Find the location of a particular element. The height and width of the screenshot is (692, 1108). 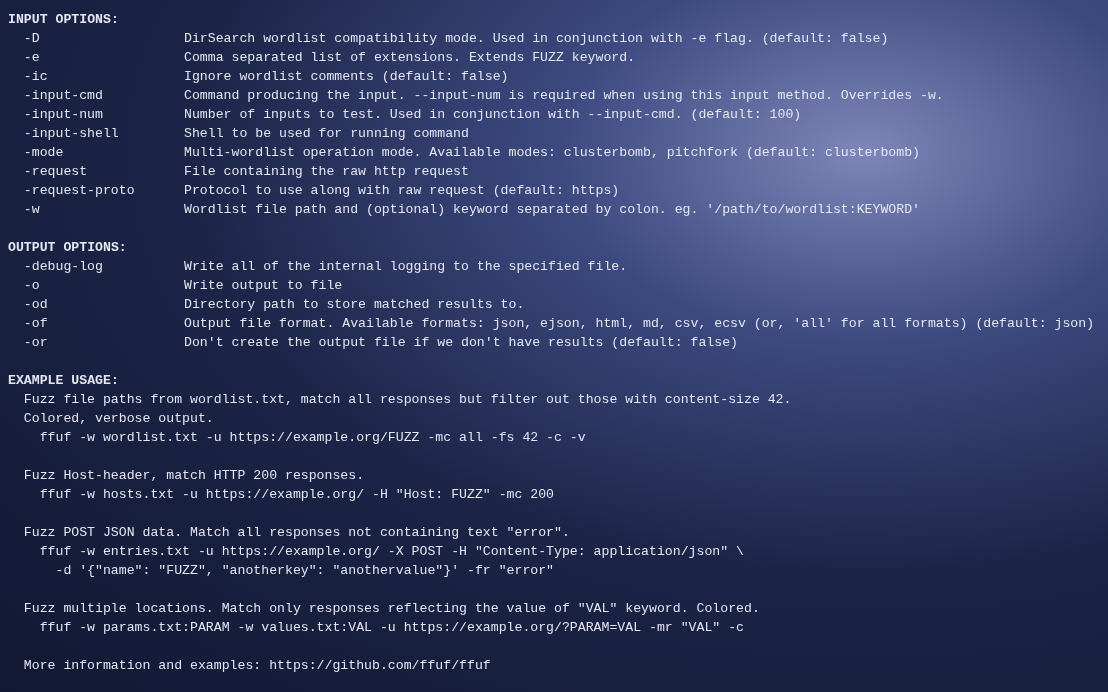

option-description: Write all of the internal logging to the specified file. is located at coordinates (406, 267).